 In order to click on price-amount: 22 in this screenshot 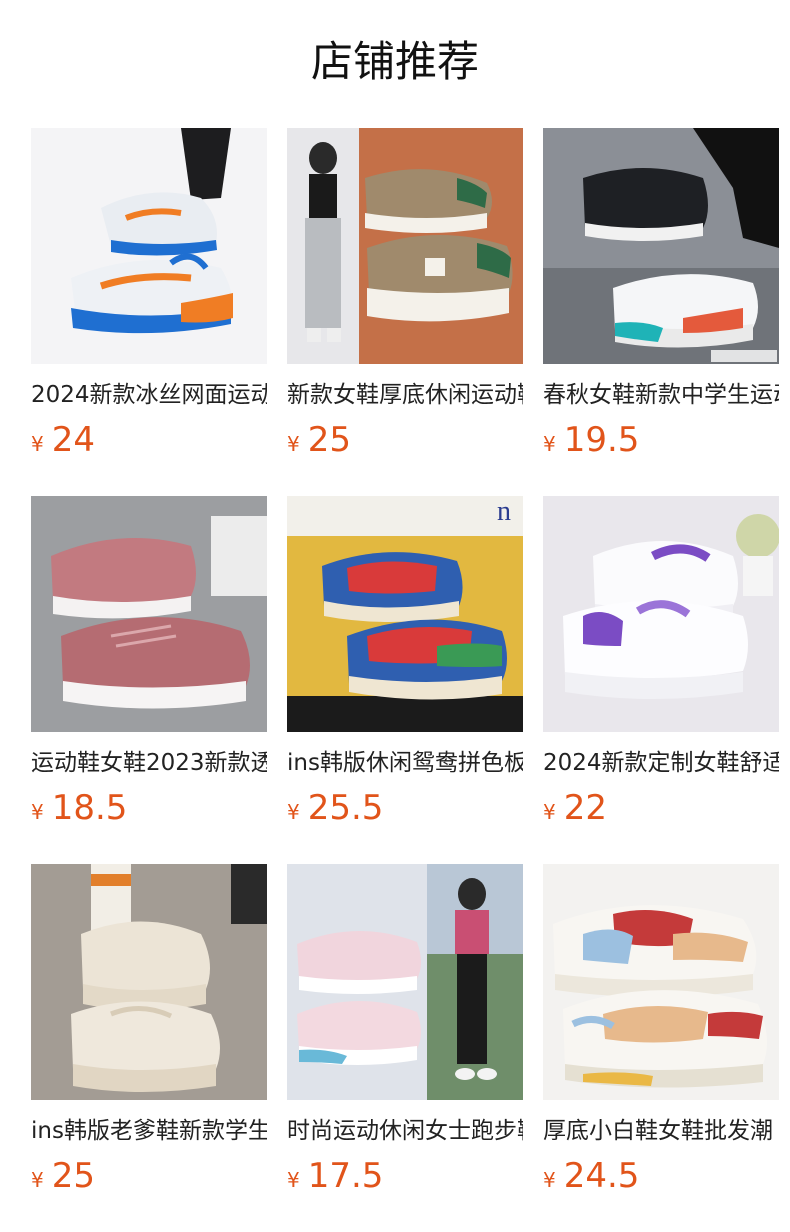, I will do `click(585, 808)`.